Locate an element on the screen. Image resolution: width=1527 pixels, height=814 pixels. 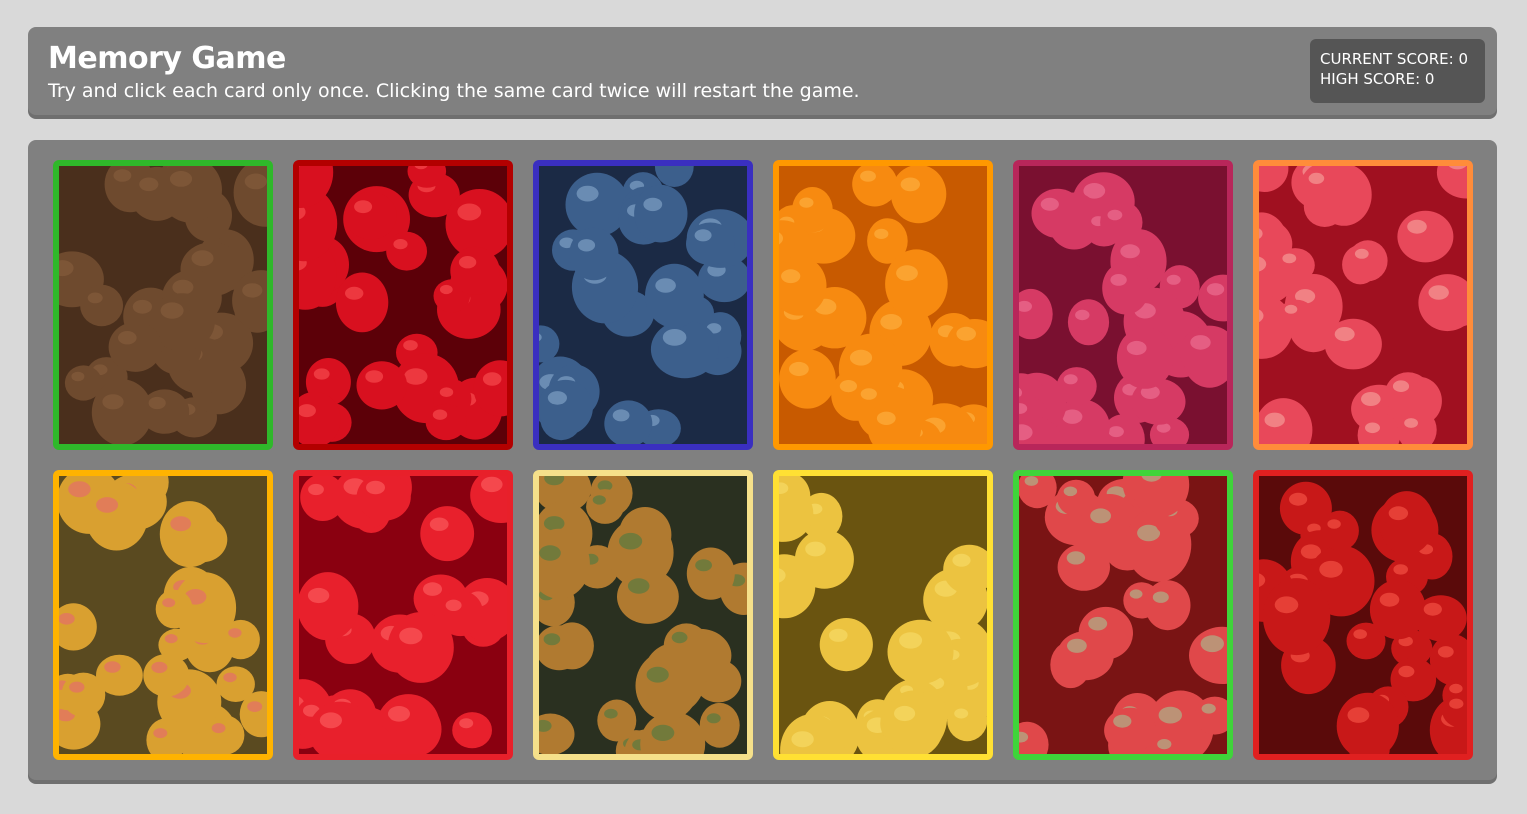
fruit-card-banana is located at coordinates (883, 615).